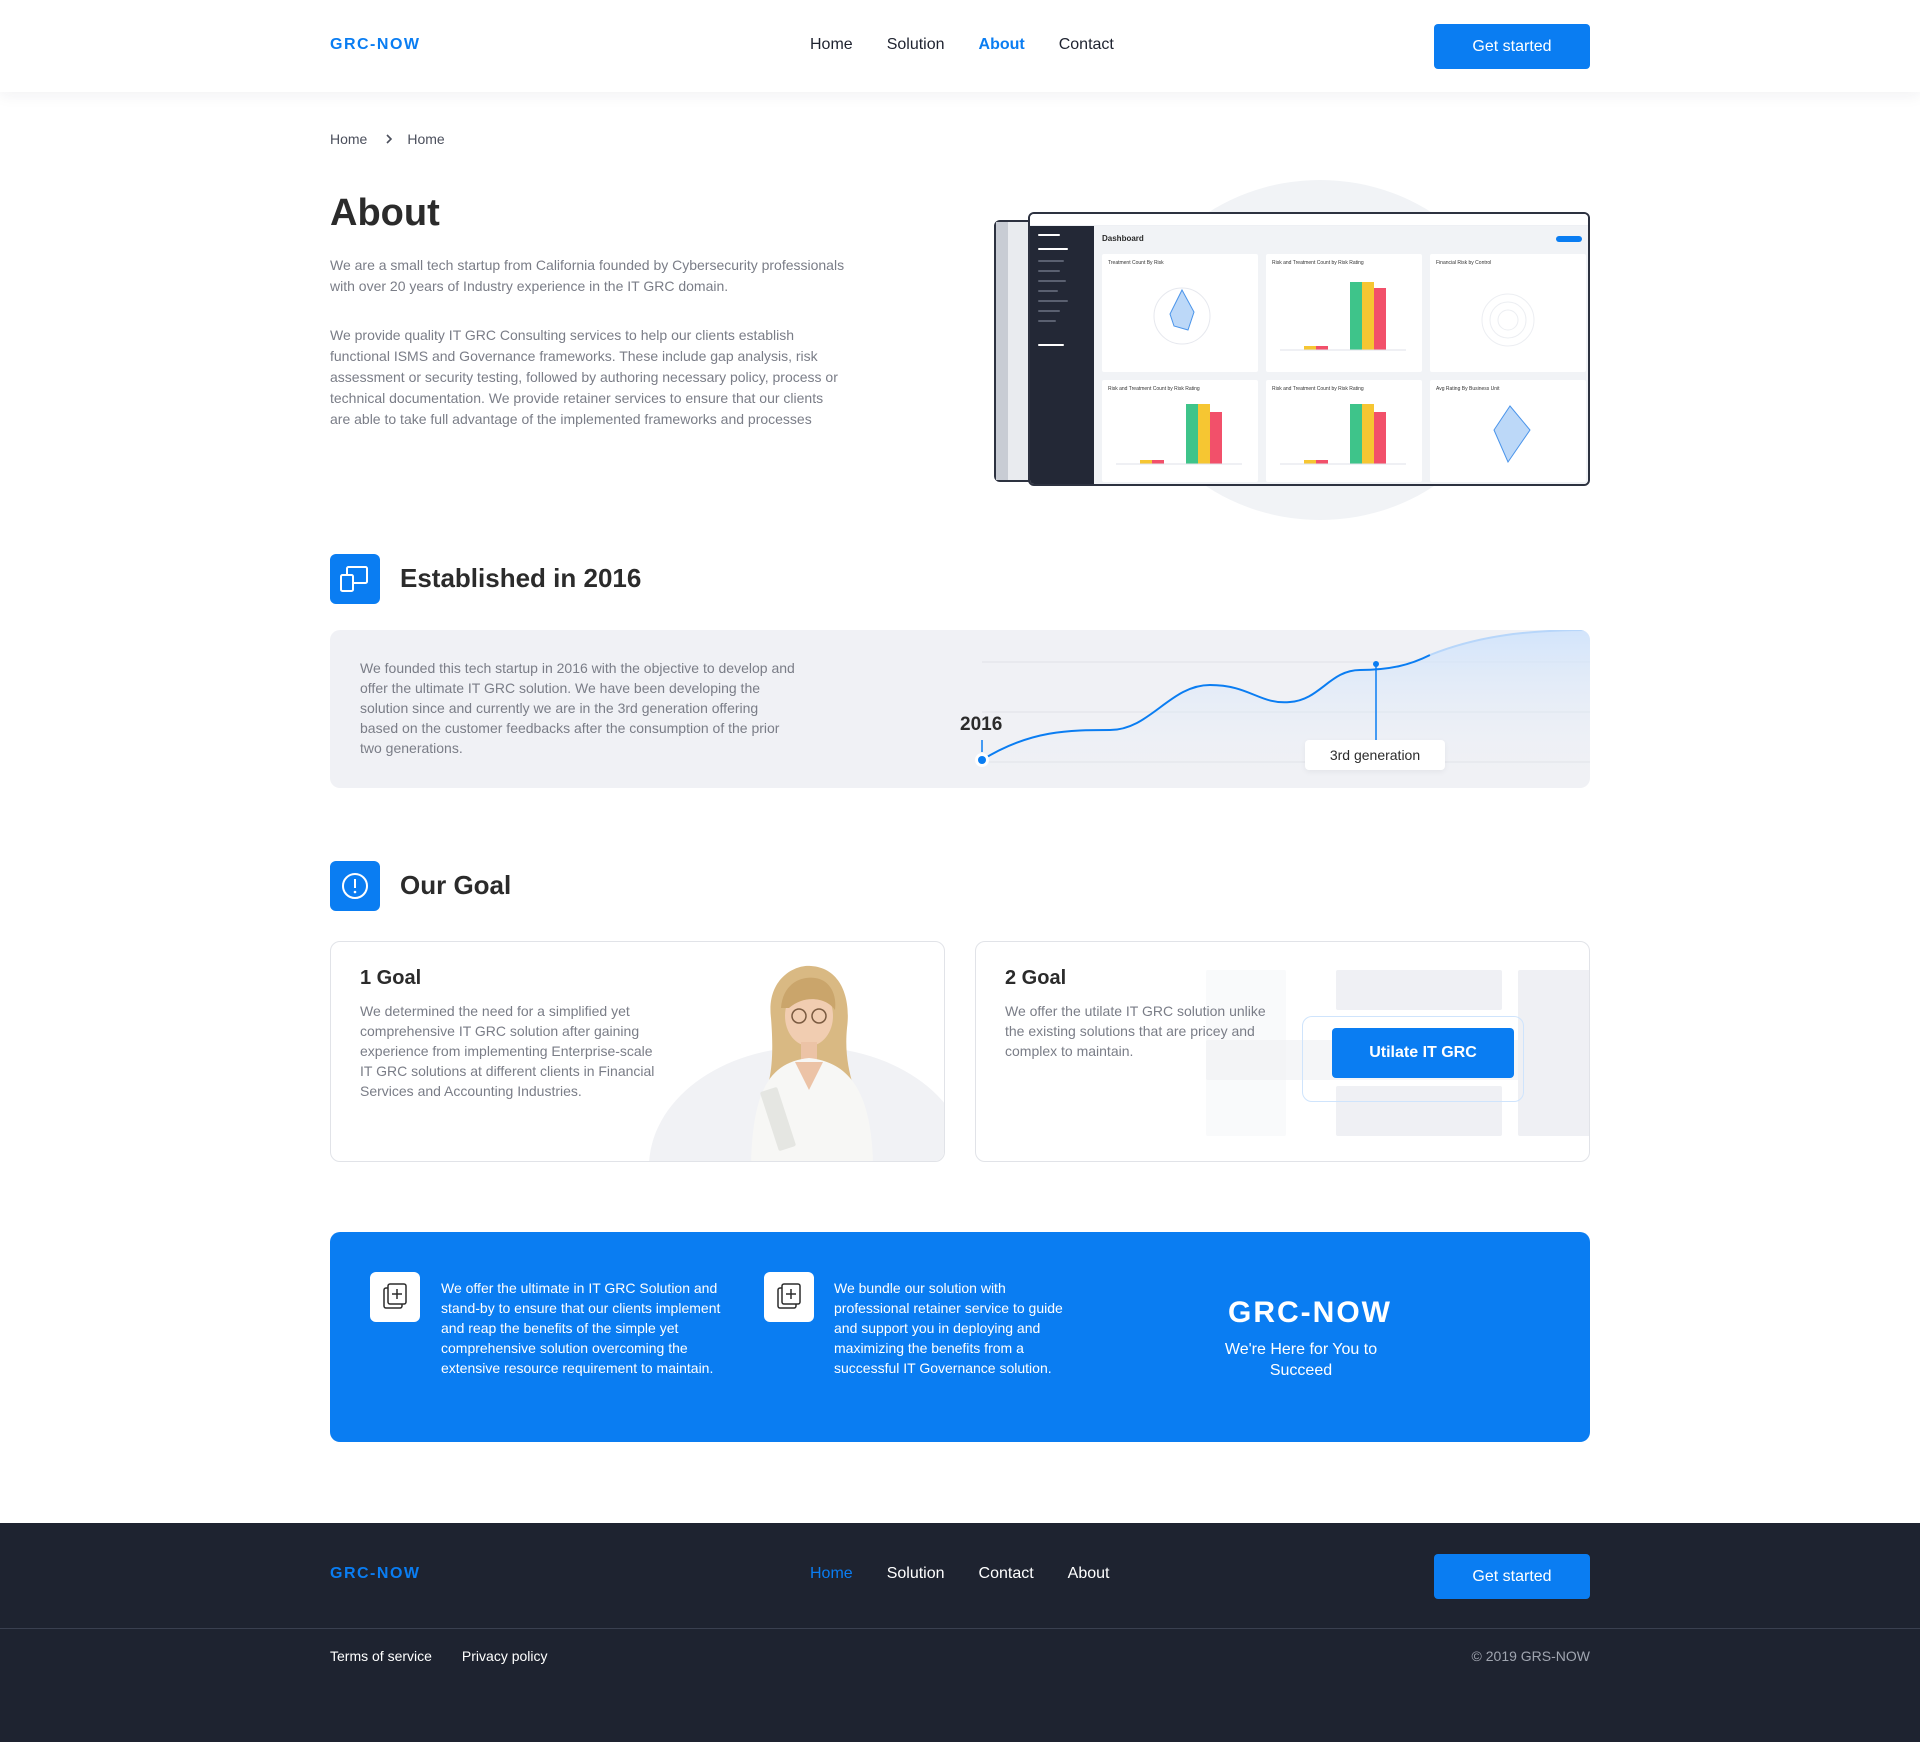  What do you see at coordinates (426, 139) in the screenshot?
I see `breadcrumb-current: Home` at bounding box center [426, 139].